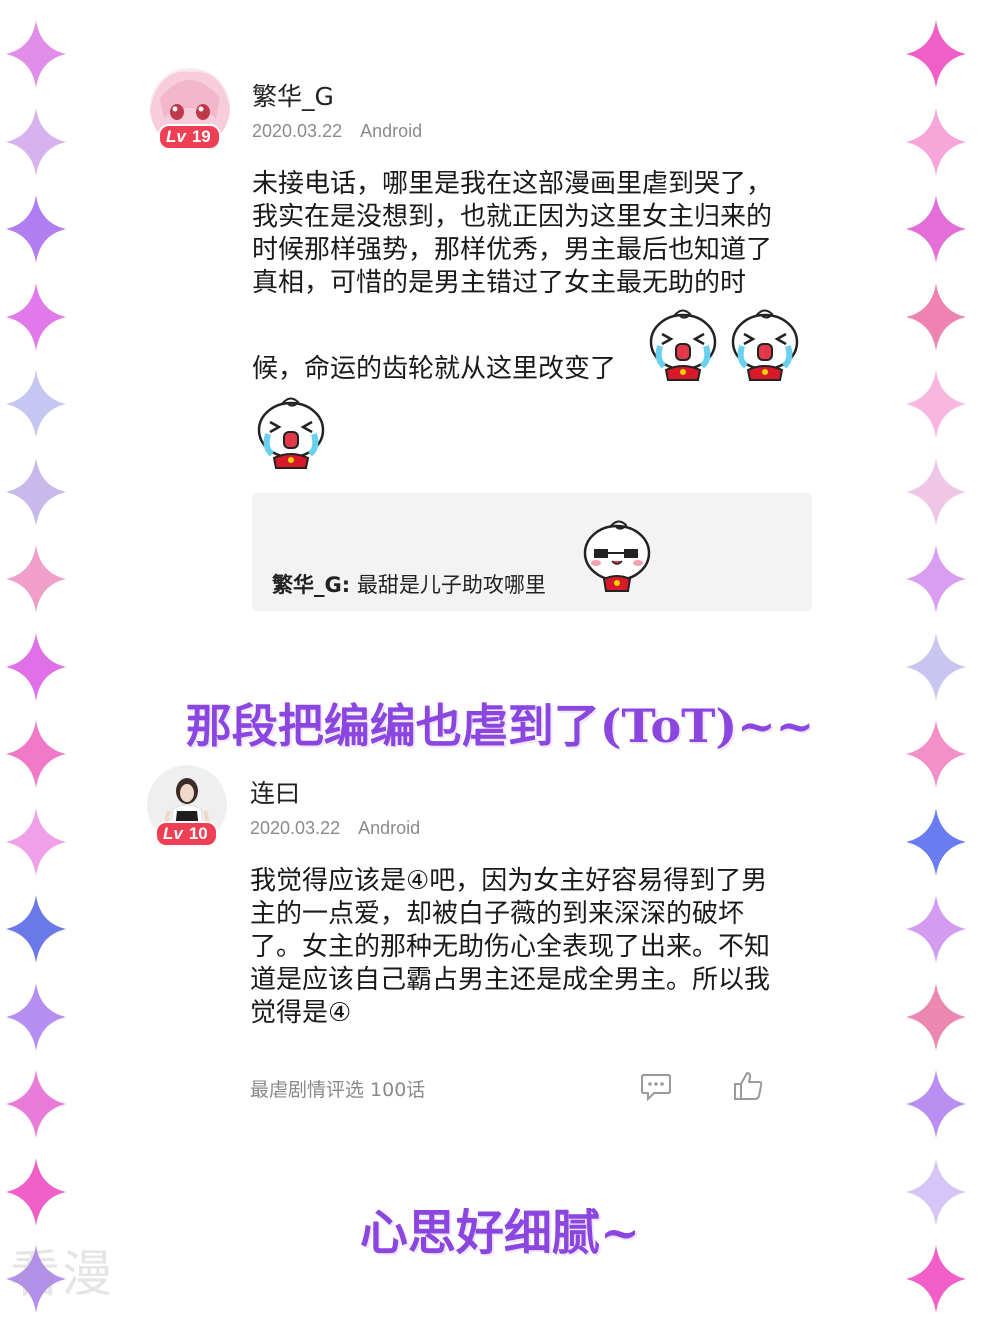  What do you see at coordinates (44, 656) in the screenshot?
I see `left-sparkle-border` at bounding box center [44, 656].